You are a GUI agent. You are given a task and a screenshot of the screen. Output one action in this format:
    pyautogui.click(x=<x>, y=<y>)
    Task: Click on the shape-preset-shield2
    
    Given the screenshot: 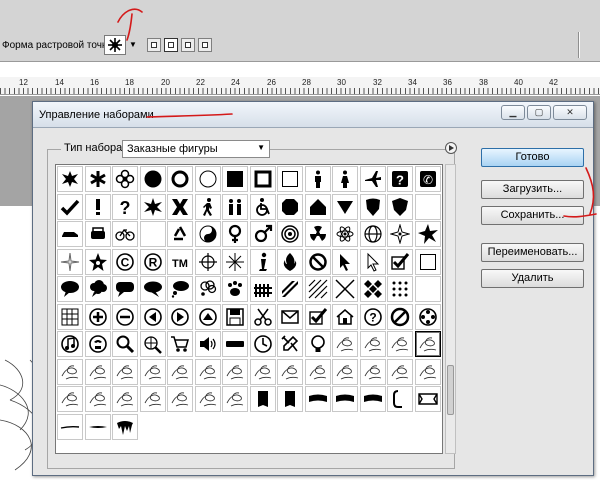 What is the action you would take?
    pyautogui.click(x=400, y=206)
    